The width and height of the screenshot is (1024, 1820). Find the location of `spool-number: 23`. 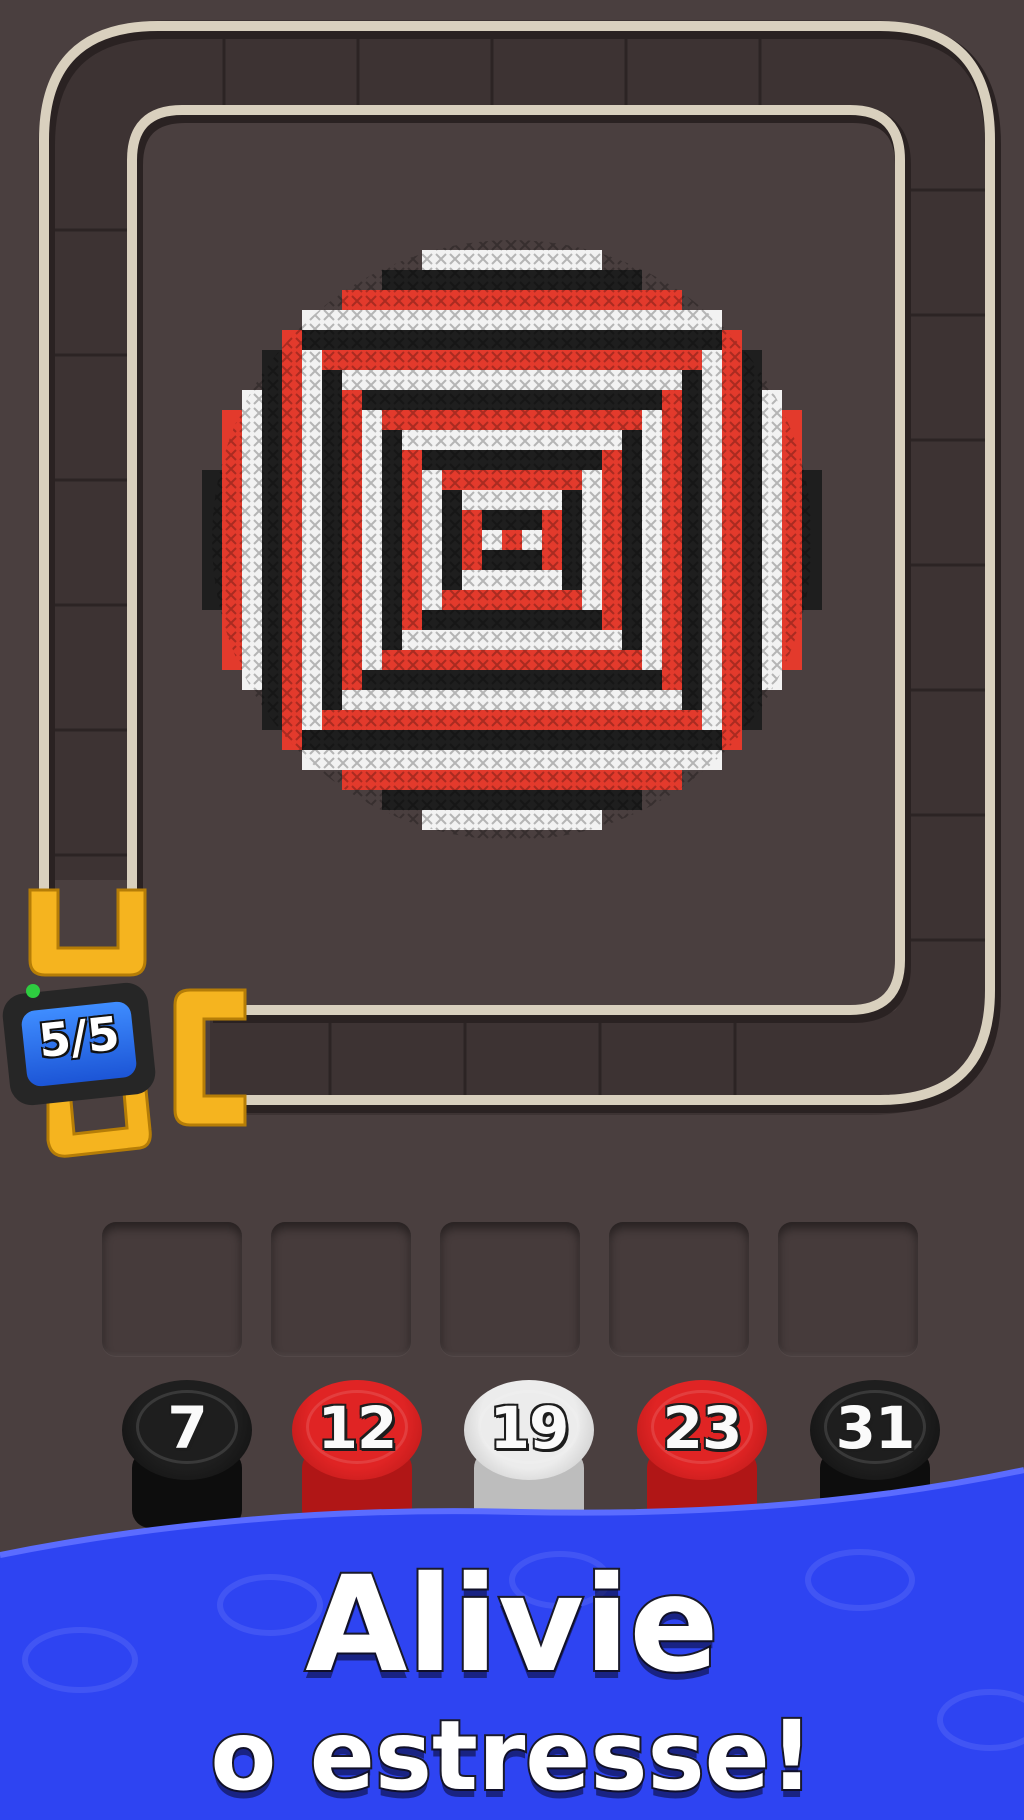

spool-number: 23 is located at coordinates (702, 1428).